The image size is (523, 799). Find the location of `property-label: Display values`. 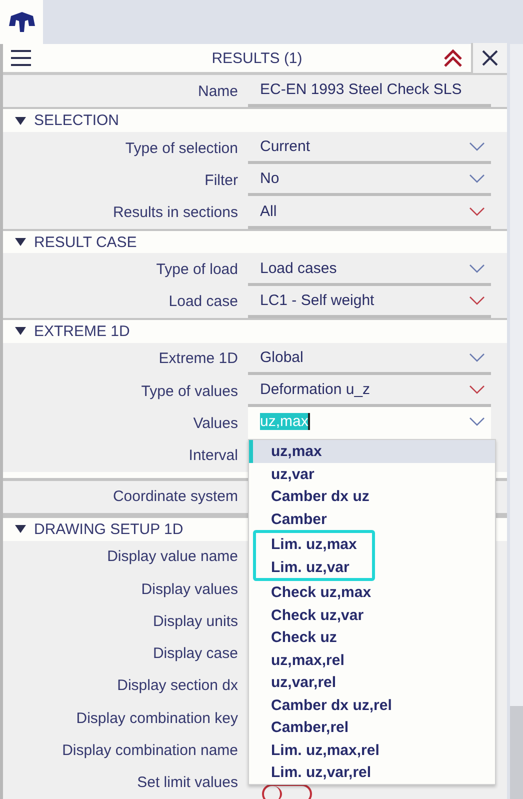

property-label: Display values is located at coordinates (189, 589).